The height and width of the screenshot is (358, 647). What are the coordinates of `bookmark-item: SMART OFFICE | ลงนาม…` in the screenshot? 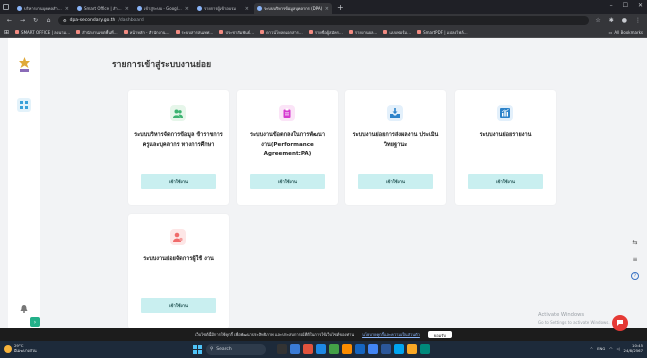 It's located at (42, 32).